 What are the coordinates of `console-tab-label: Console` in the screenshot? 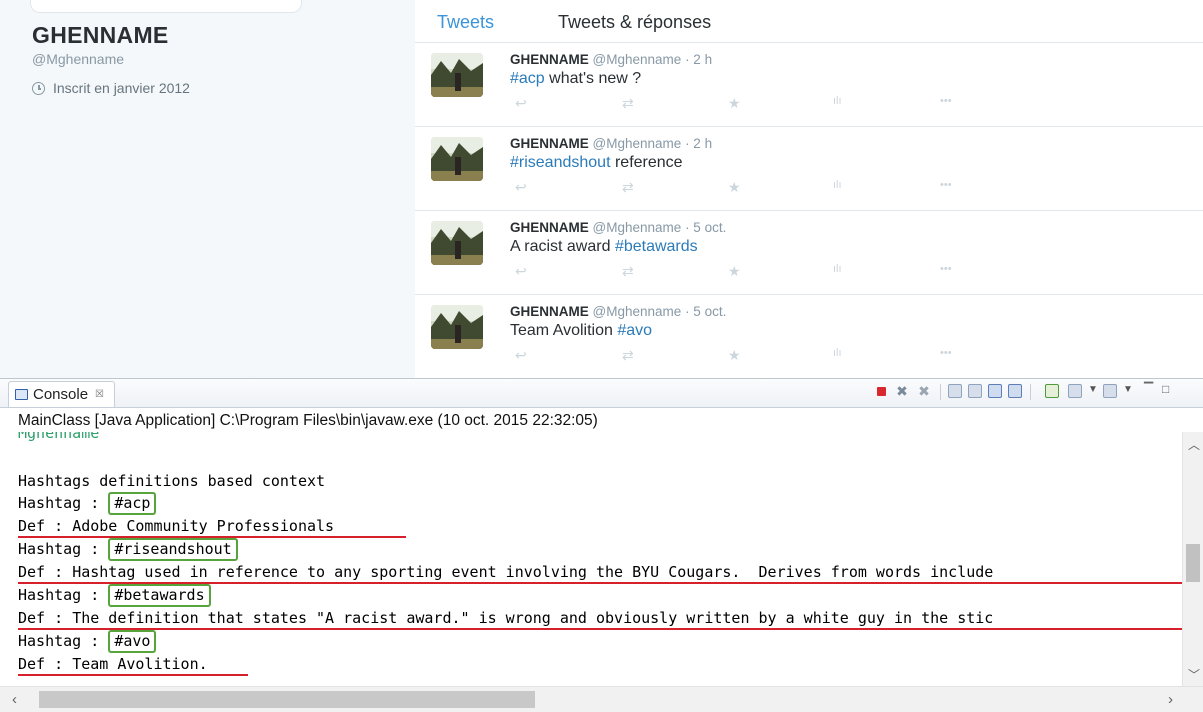 It's located at (61, 394).